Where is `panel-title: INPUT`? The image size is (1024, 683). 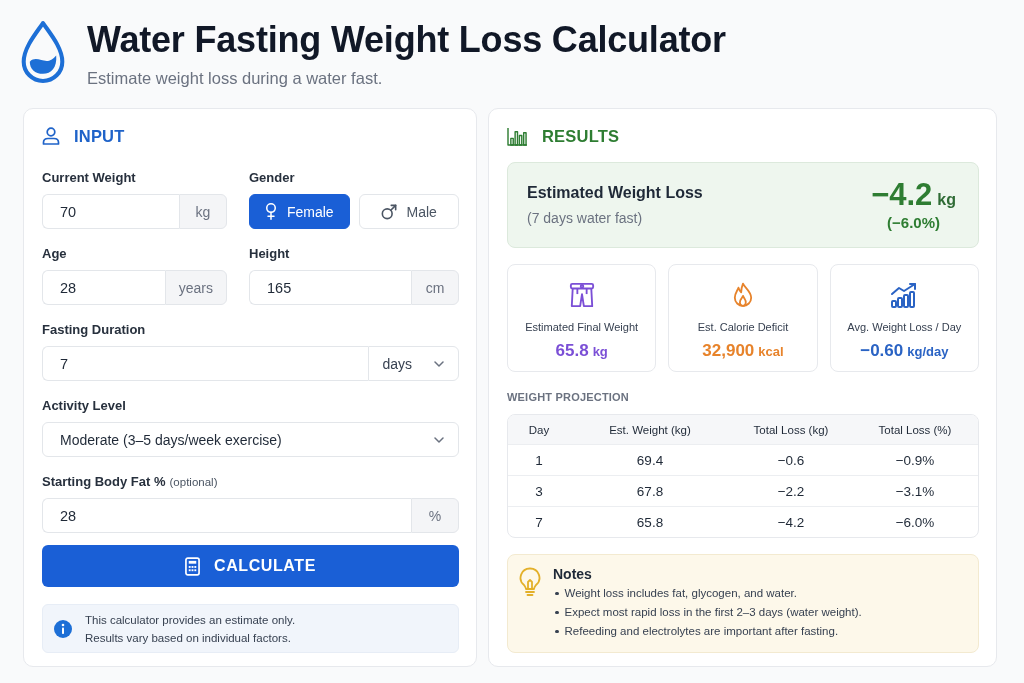
panel-title: INPUT is located at coordinates (99, 136).